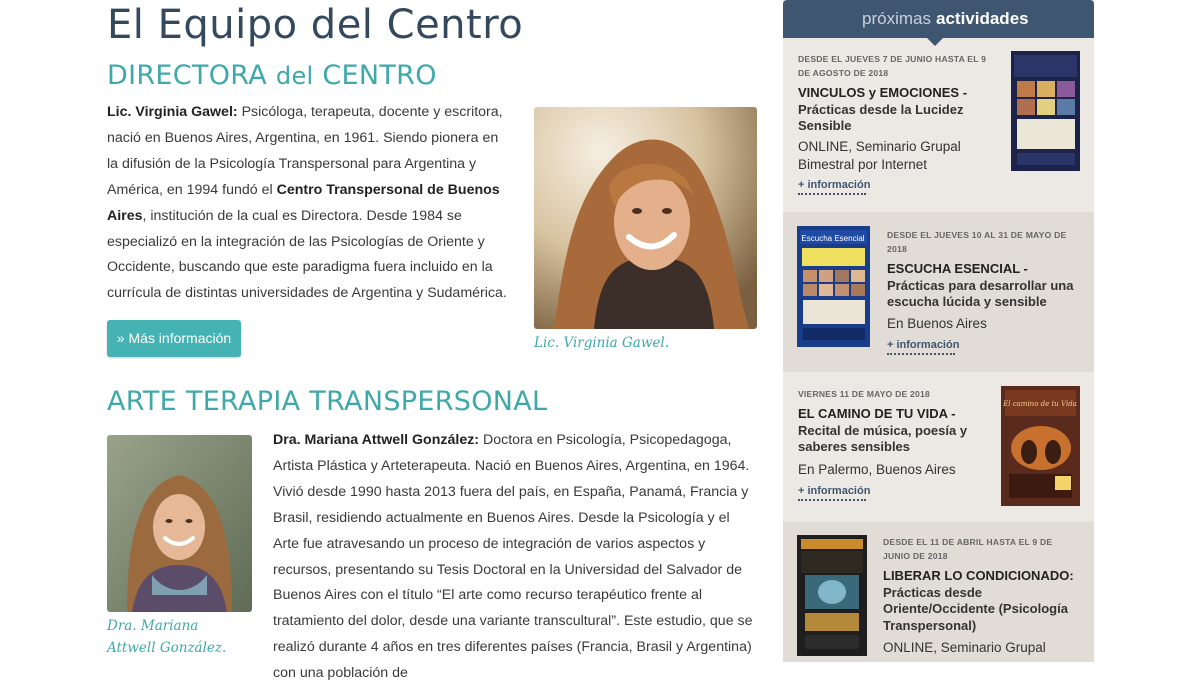 This screenshot has width=1200, height=687. I want to click on event-subtitle: Prácticas desde la Lucidez Sensible, so click(881, 117).